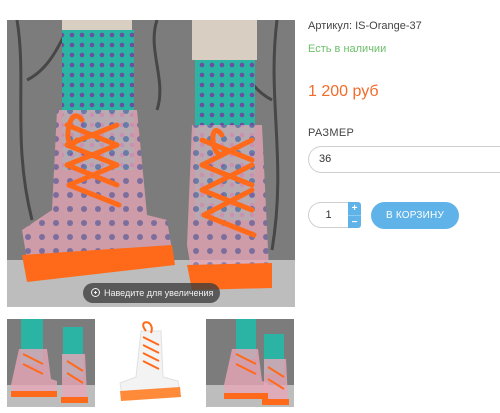 This screenshot has width=500, height=413. Describe the element at coordinates (328, 215) in the screenshot. I see `quantity-input: 1` at that location.